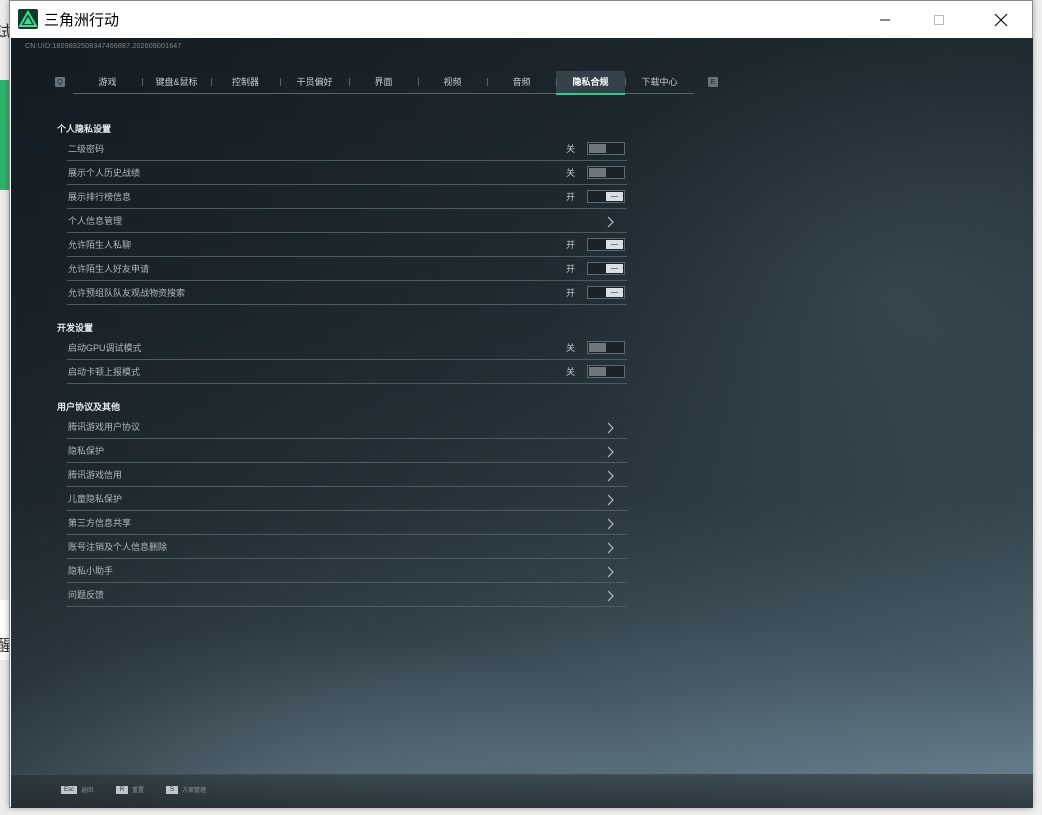  I want to click on toggle-row: 启动卡顿上报模式 关, so click(347, 372).